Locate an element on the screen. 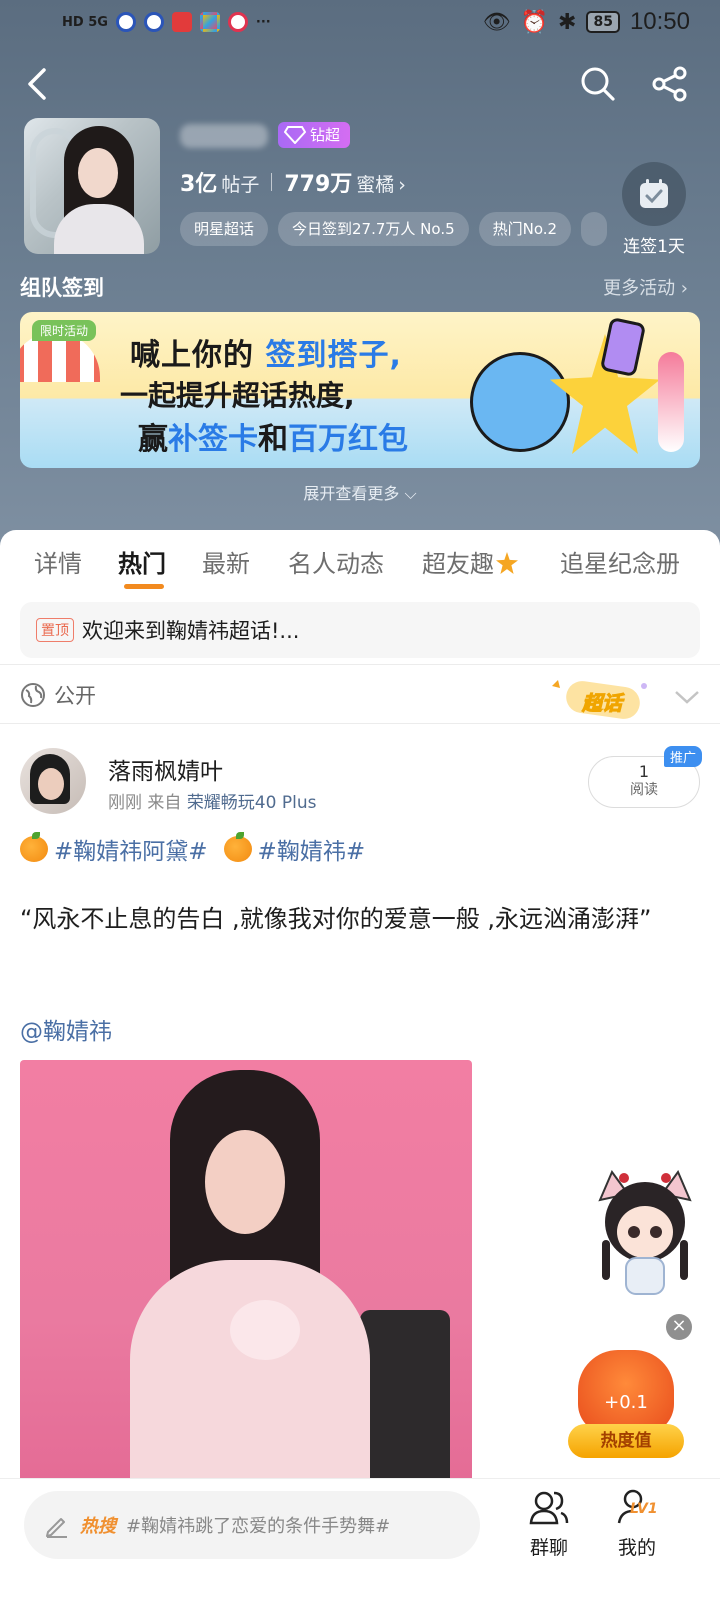 This screenshot has width=720, height=1600. group-chat-label: 群聊 is located at coordinates (548, 1548).